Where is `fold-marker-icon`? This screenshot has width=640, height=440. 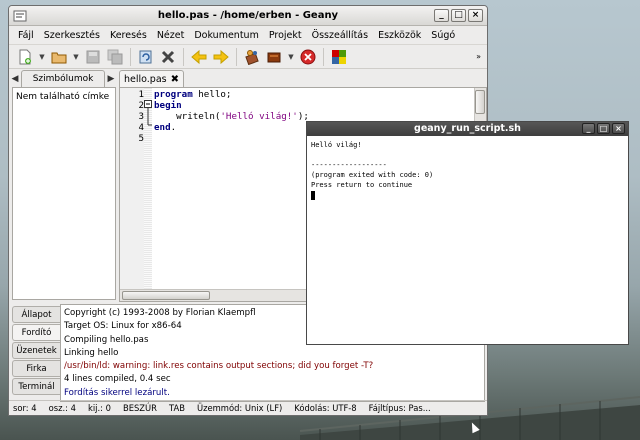
fold-marker-icon is located at coordinates (148, 115).